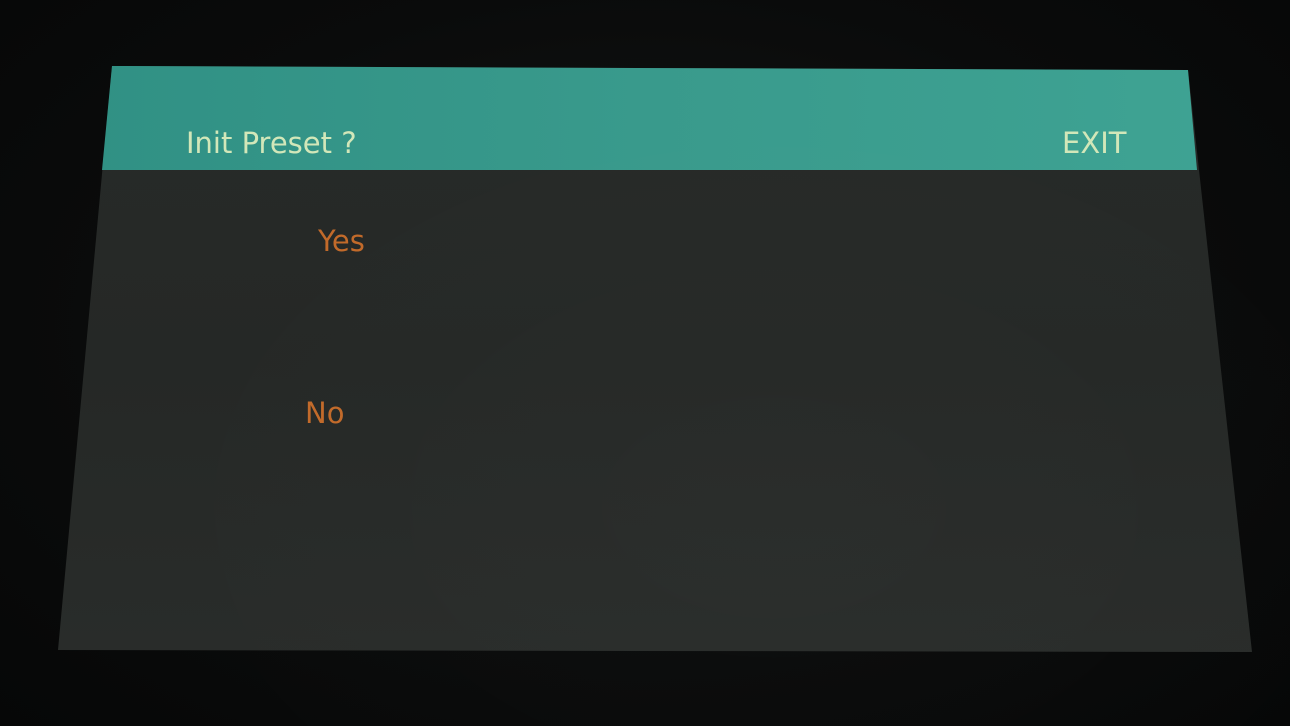  I want to click on dialog-title: Init Preset ?, so click(271, 143).